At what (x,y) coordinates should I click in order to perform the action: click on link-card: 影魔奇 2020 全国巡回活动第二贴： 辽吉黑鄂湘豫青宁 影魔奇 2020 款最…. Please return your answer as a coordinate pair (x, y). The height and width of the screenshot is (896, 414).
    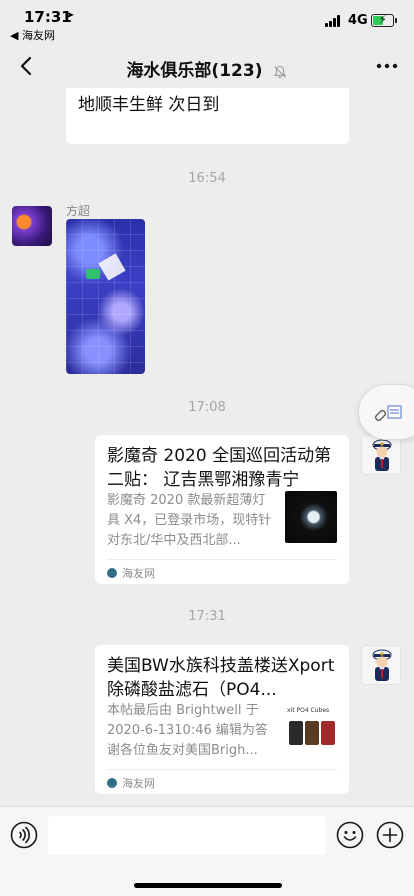
    Looking at the image, I should click on (222, 509).